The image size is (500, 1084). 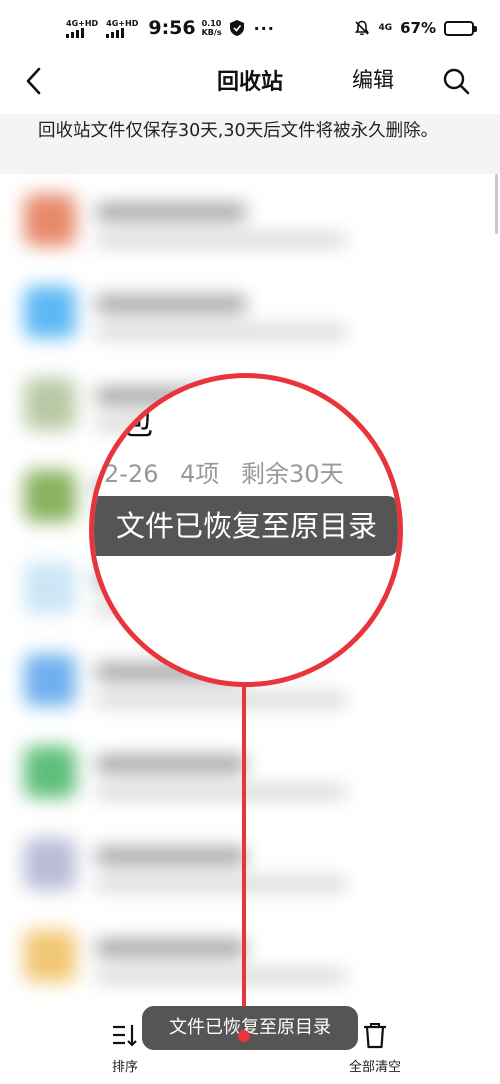 I want to click on sim1-signal: 4G+HD, so click(x=82, y=28).